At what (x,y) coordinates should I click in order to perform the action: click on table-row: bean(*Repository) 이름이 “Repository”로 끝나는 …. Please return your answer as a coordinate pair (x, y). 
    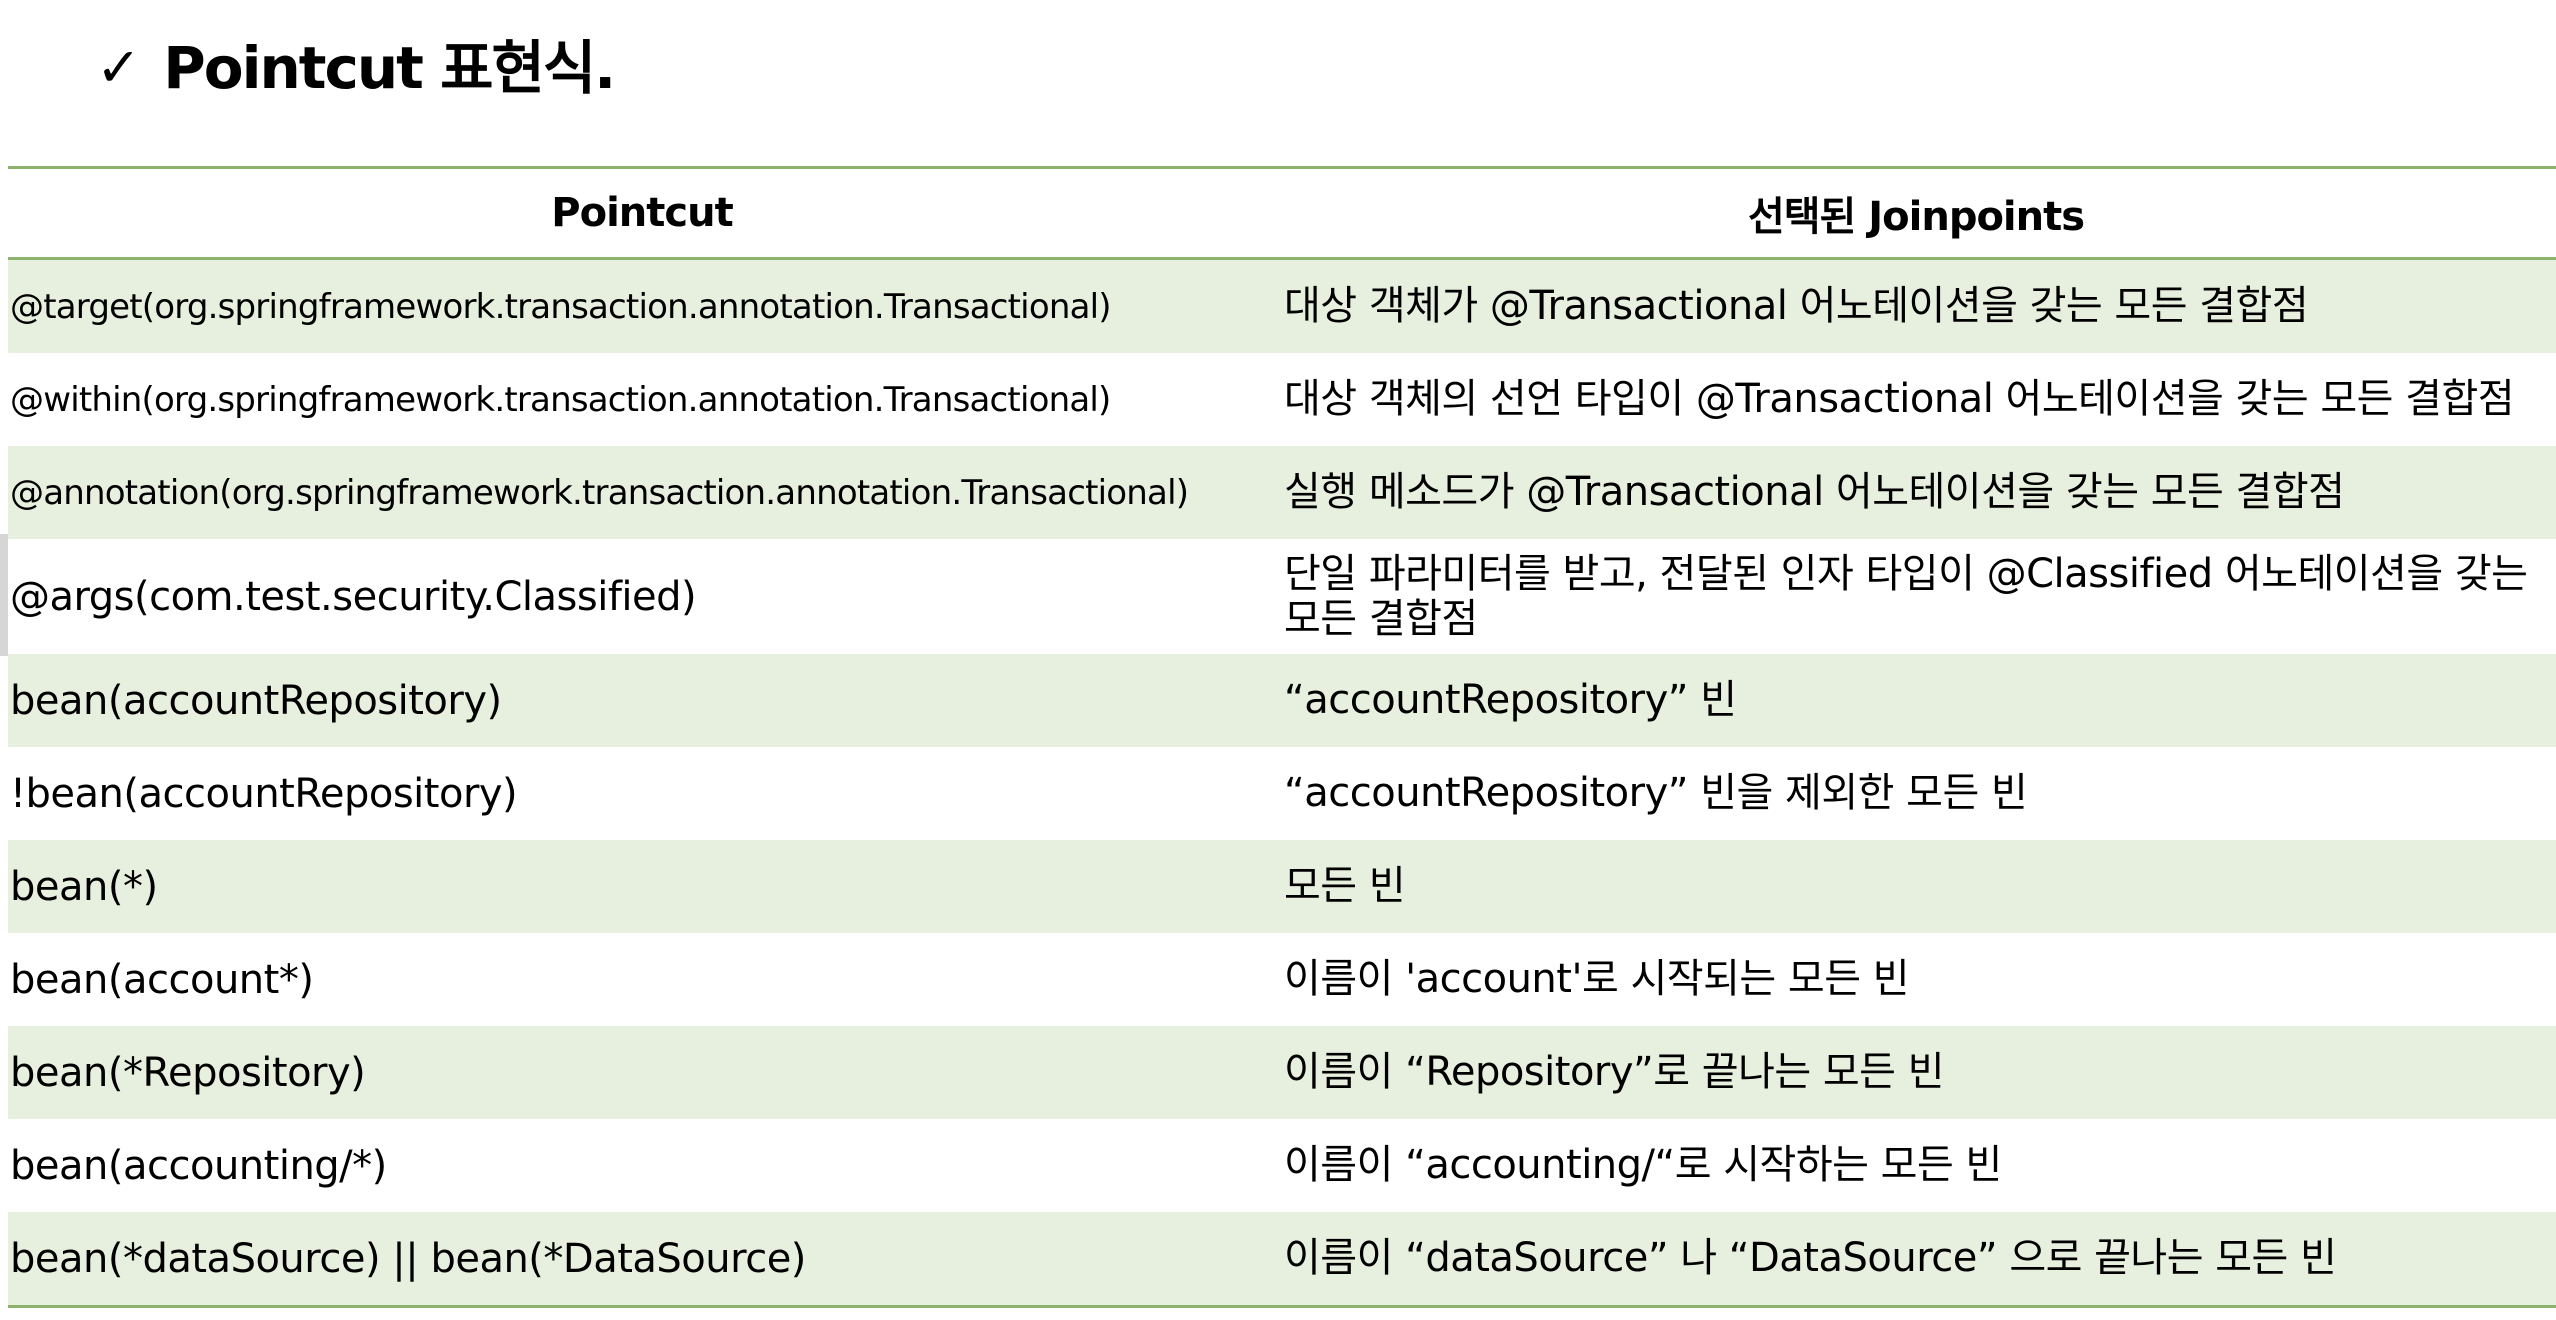
    Looking at the image, I should click on (1282, 1072).